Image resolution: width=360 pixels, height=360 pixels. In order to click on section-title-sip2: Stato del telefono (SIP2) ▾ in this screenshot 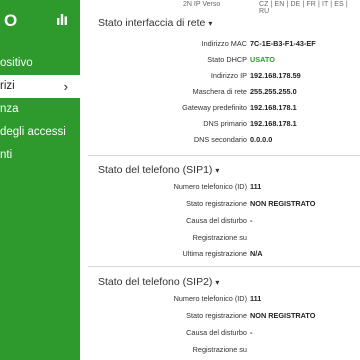, I will do `click(158, 282)`.